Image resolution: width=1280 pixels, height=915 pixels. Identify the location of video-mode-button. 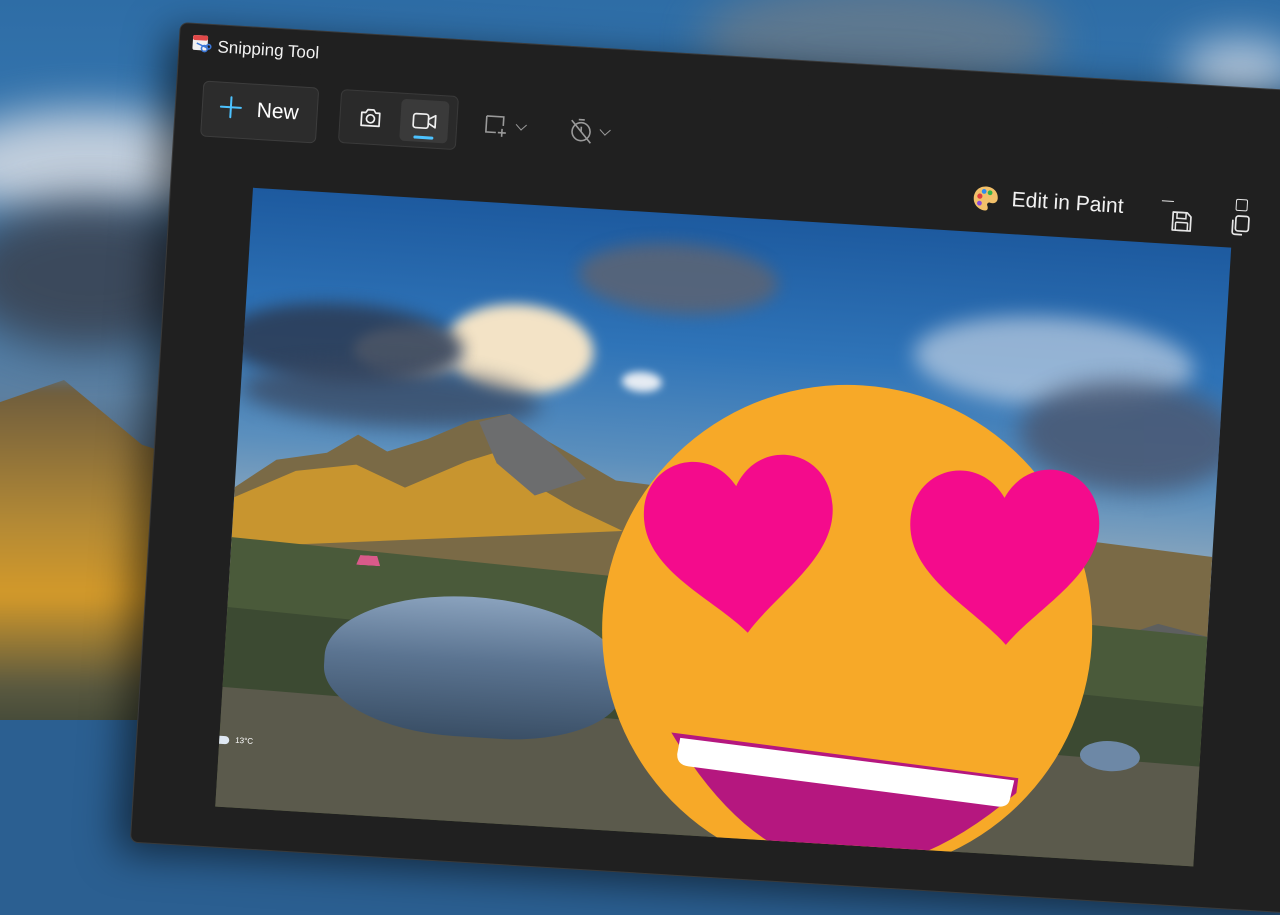
(424, 121).